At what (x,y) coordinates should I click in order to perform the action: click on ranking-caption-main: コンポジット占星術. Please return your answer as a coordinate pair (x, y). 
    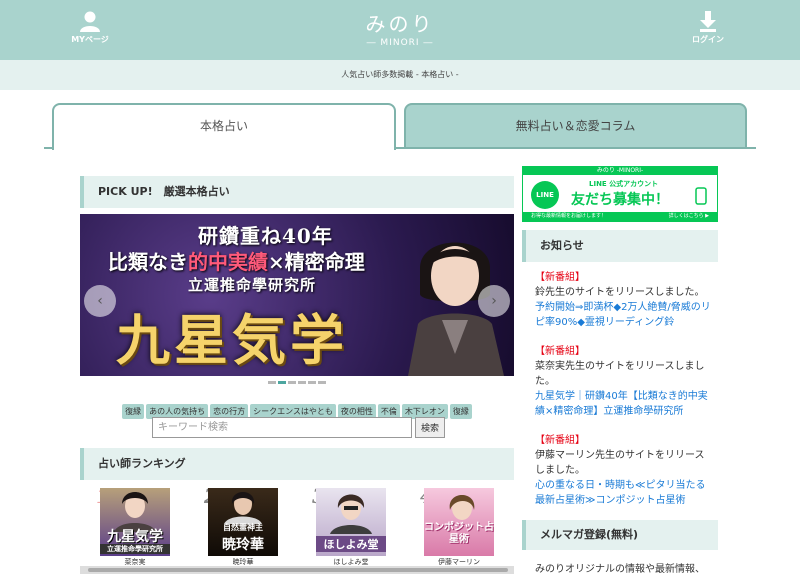
    Looking at the image, I should click on (459, 533).